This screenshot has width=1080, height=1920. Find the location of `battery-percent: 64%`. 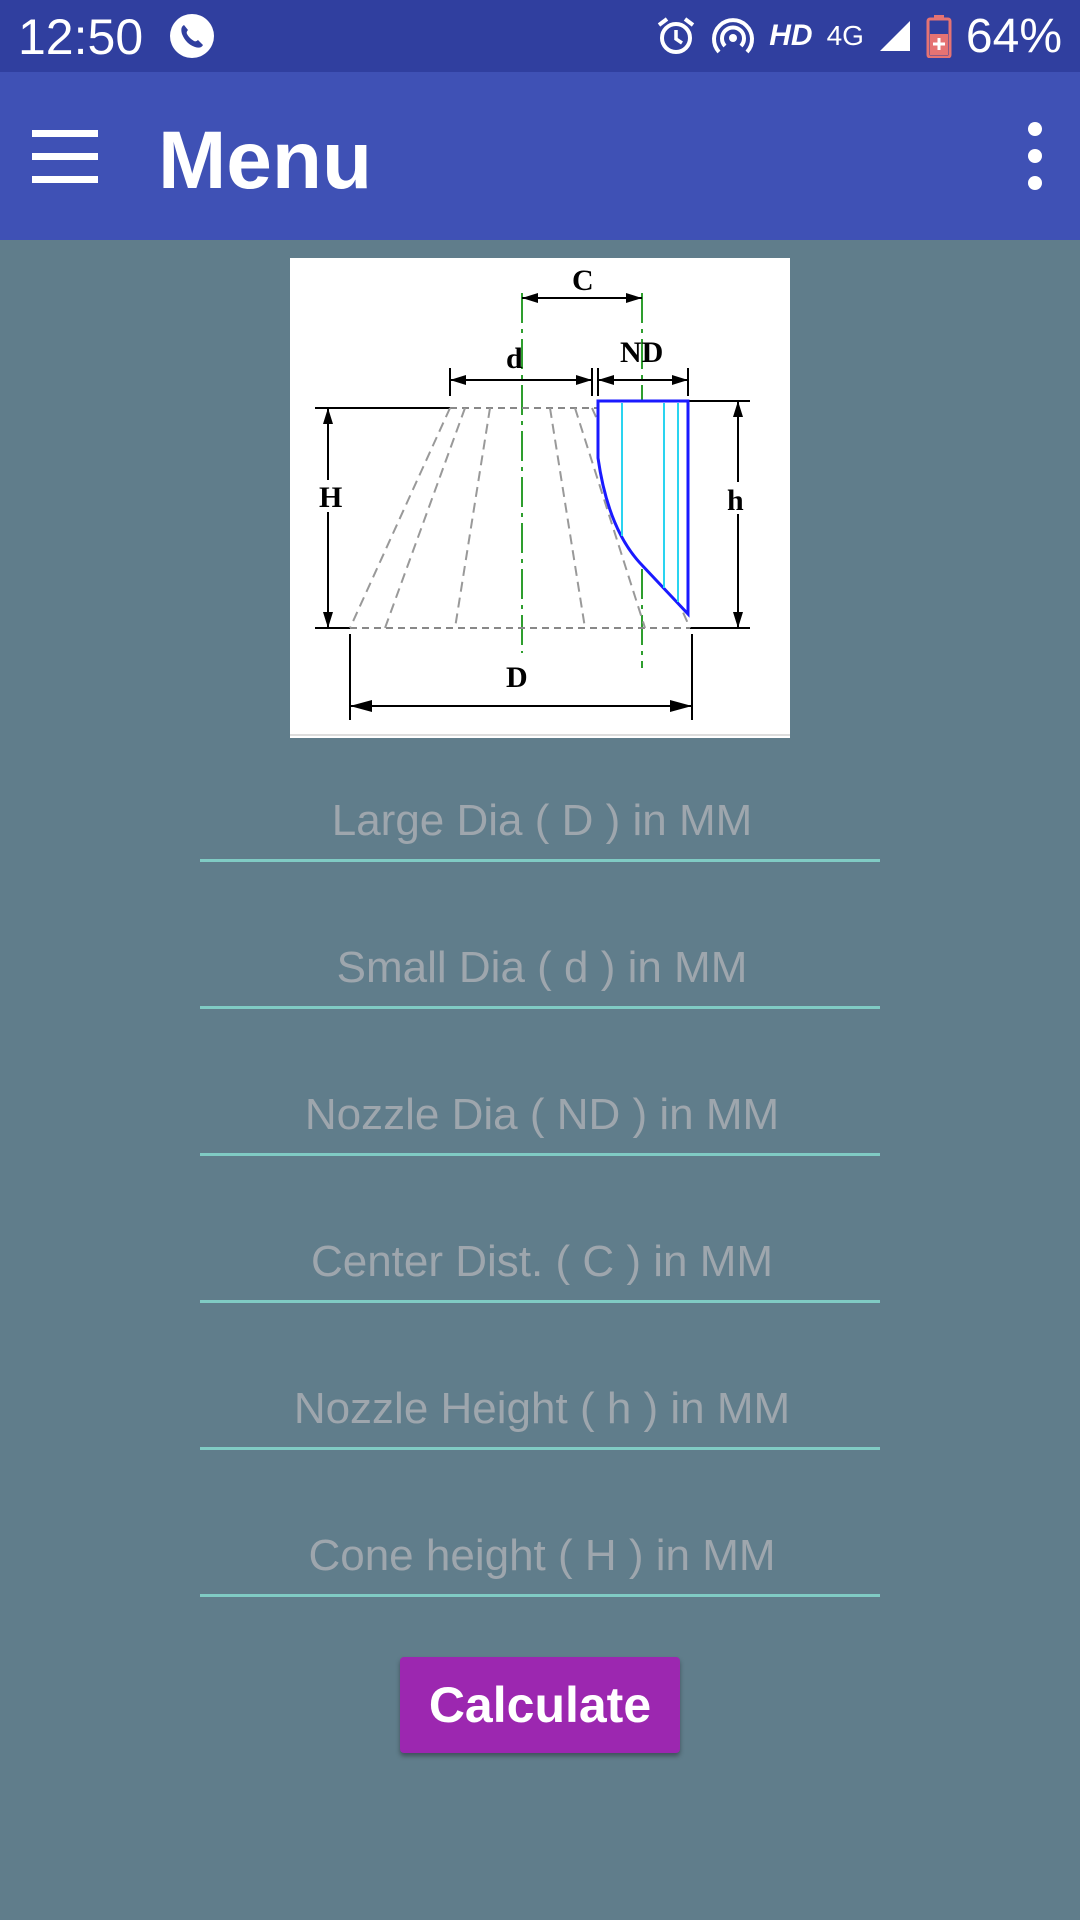

battery-percent: 64% is located at coordinates (1013, 36).